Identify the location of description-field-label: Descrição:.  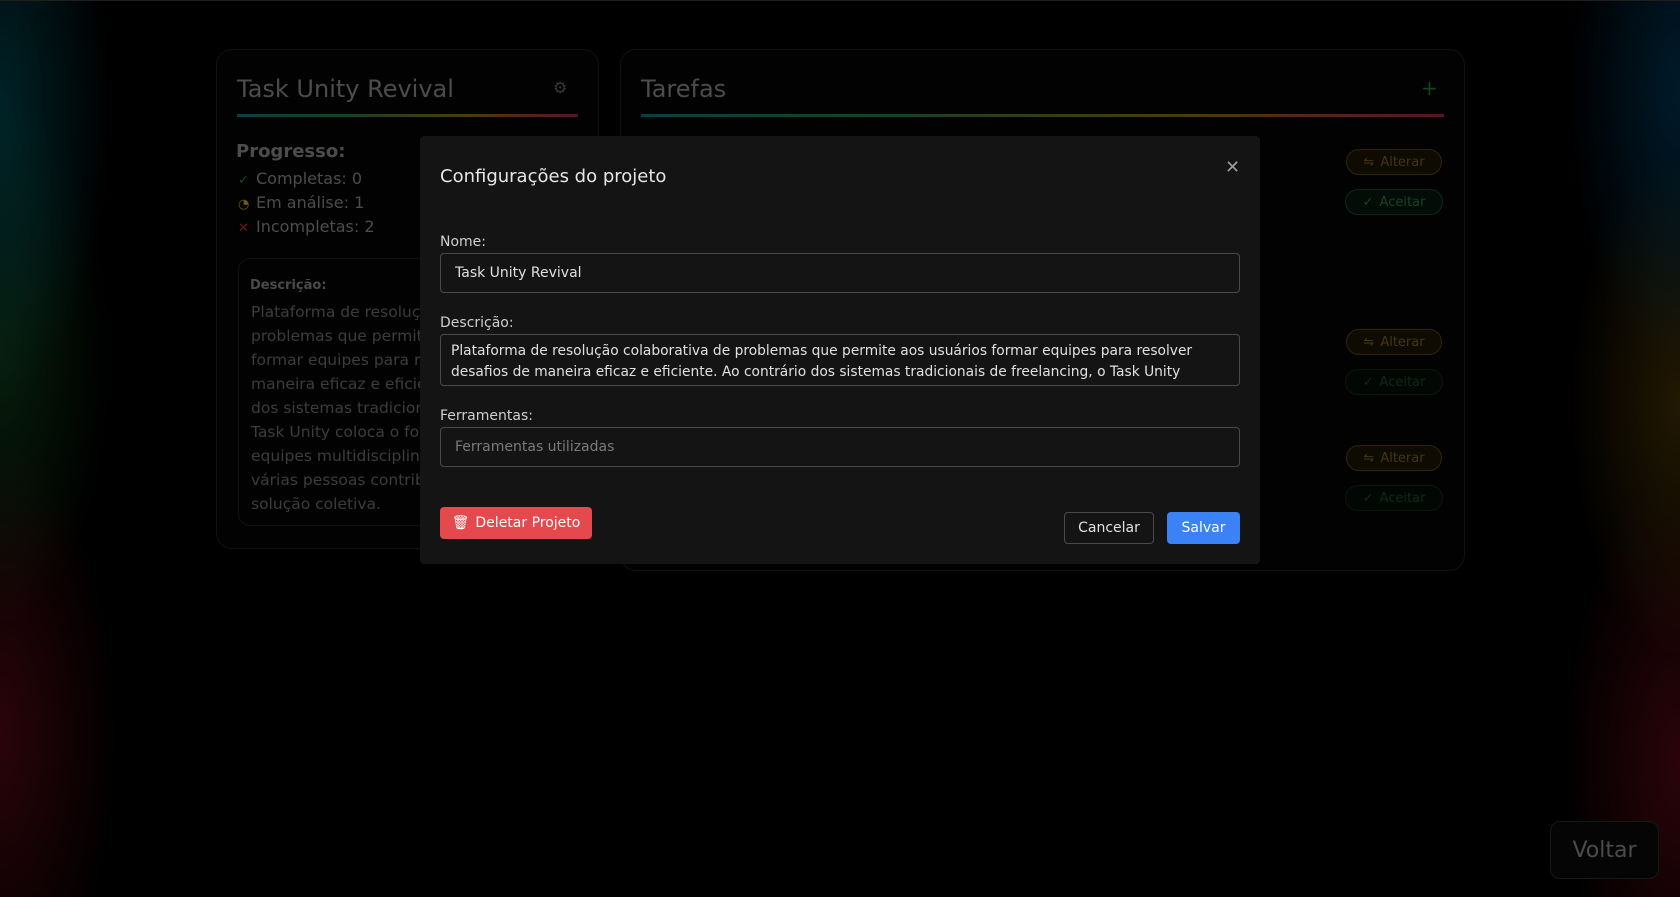
(477, 323).